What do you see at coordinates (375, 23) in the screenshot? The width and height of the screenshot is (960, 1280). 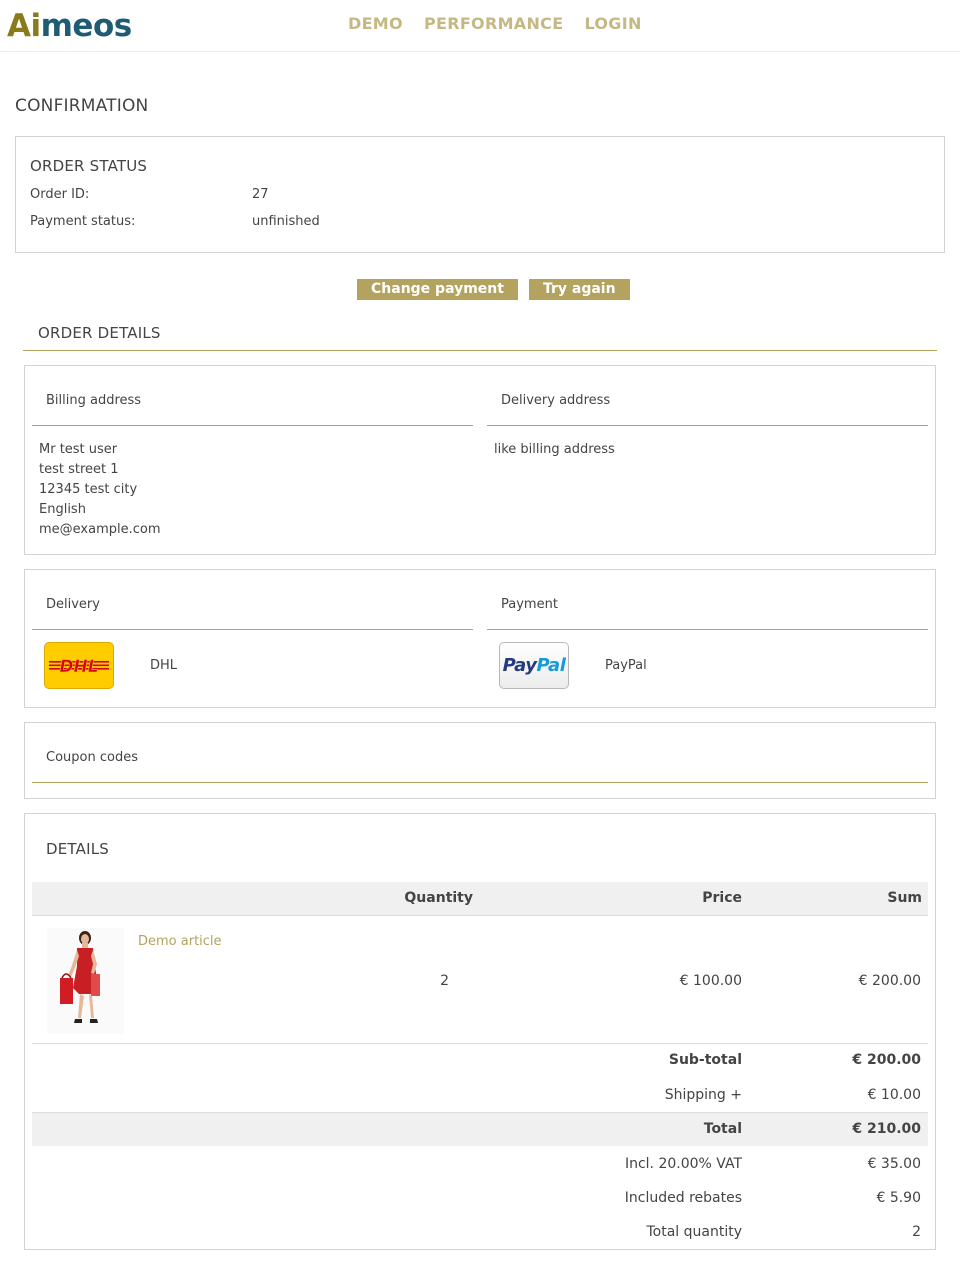 I see `nav-demo: DEMO` at bounding box center [375, 23].